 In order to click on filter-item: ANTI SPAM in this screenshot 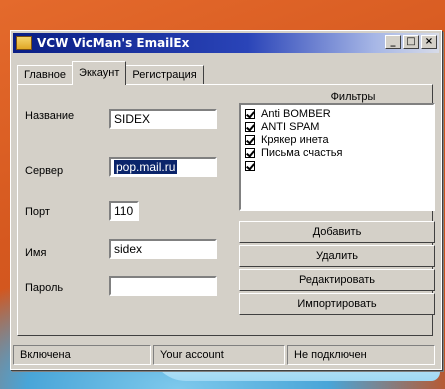, I will do `click(339, 126)`.